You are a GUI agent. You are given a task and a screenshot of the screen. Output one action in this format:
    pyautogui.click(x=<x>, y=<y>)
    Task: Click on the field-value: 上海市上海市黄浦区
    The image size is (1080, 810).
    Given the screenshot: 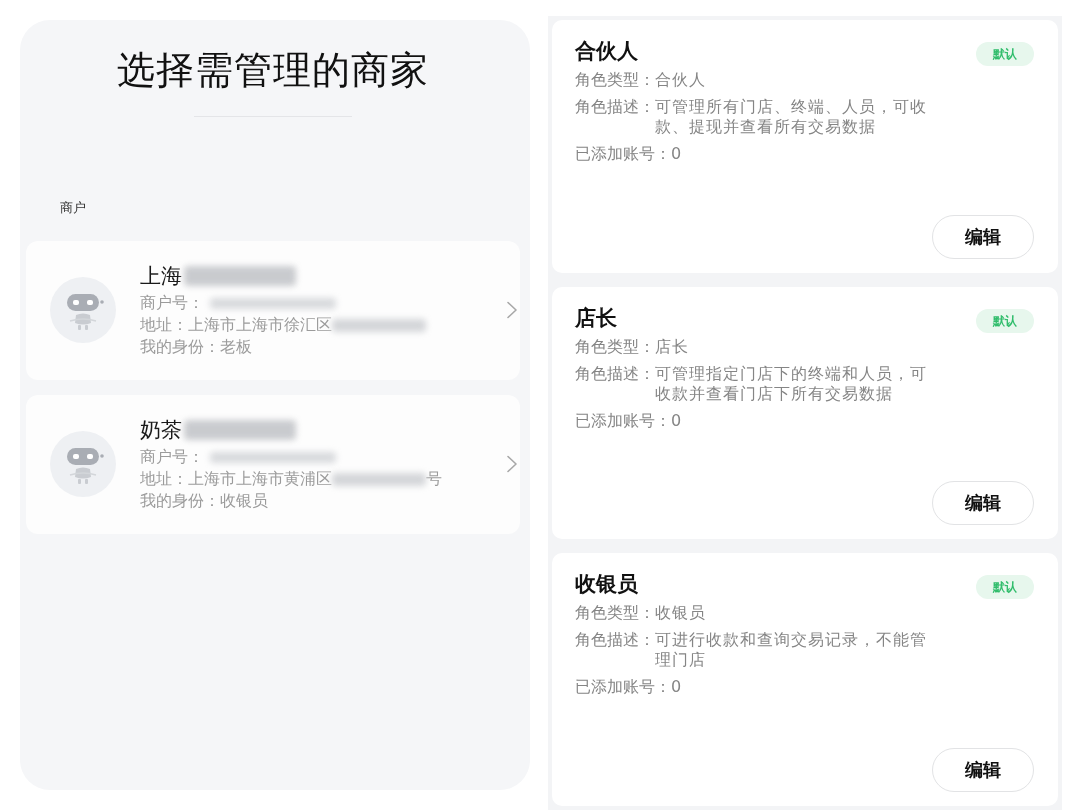 What is the action you would take?
    pyautogui.click(x=260, y=479)
    